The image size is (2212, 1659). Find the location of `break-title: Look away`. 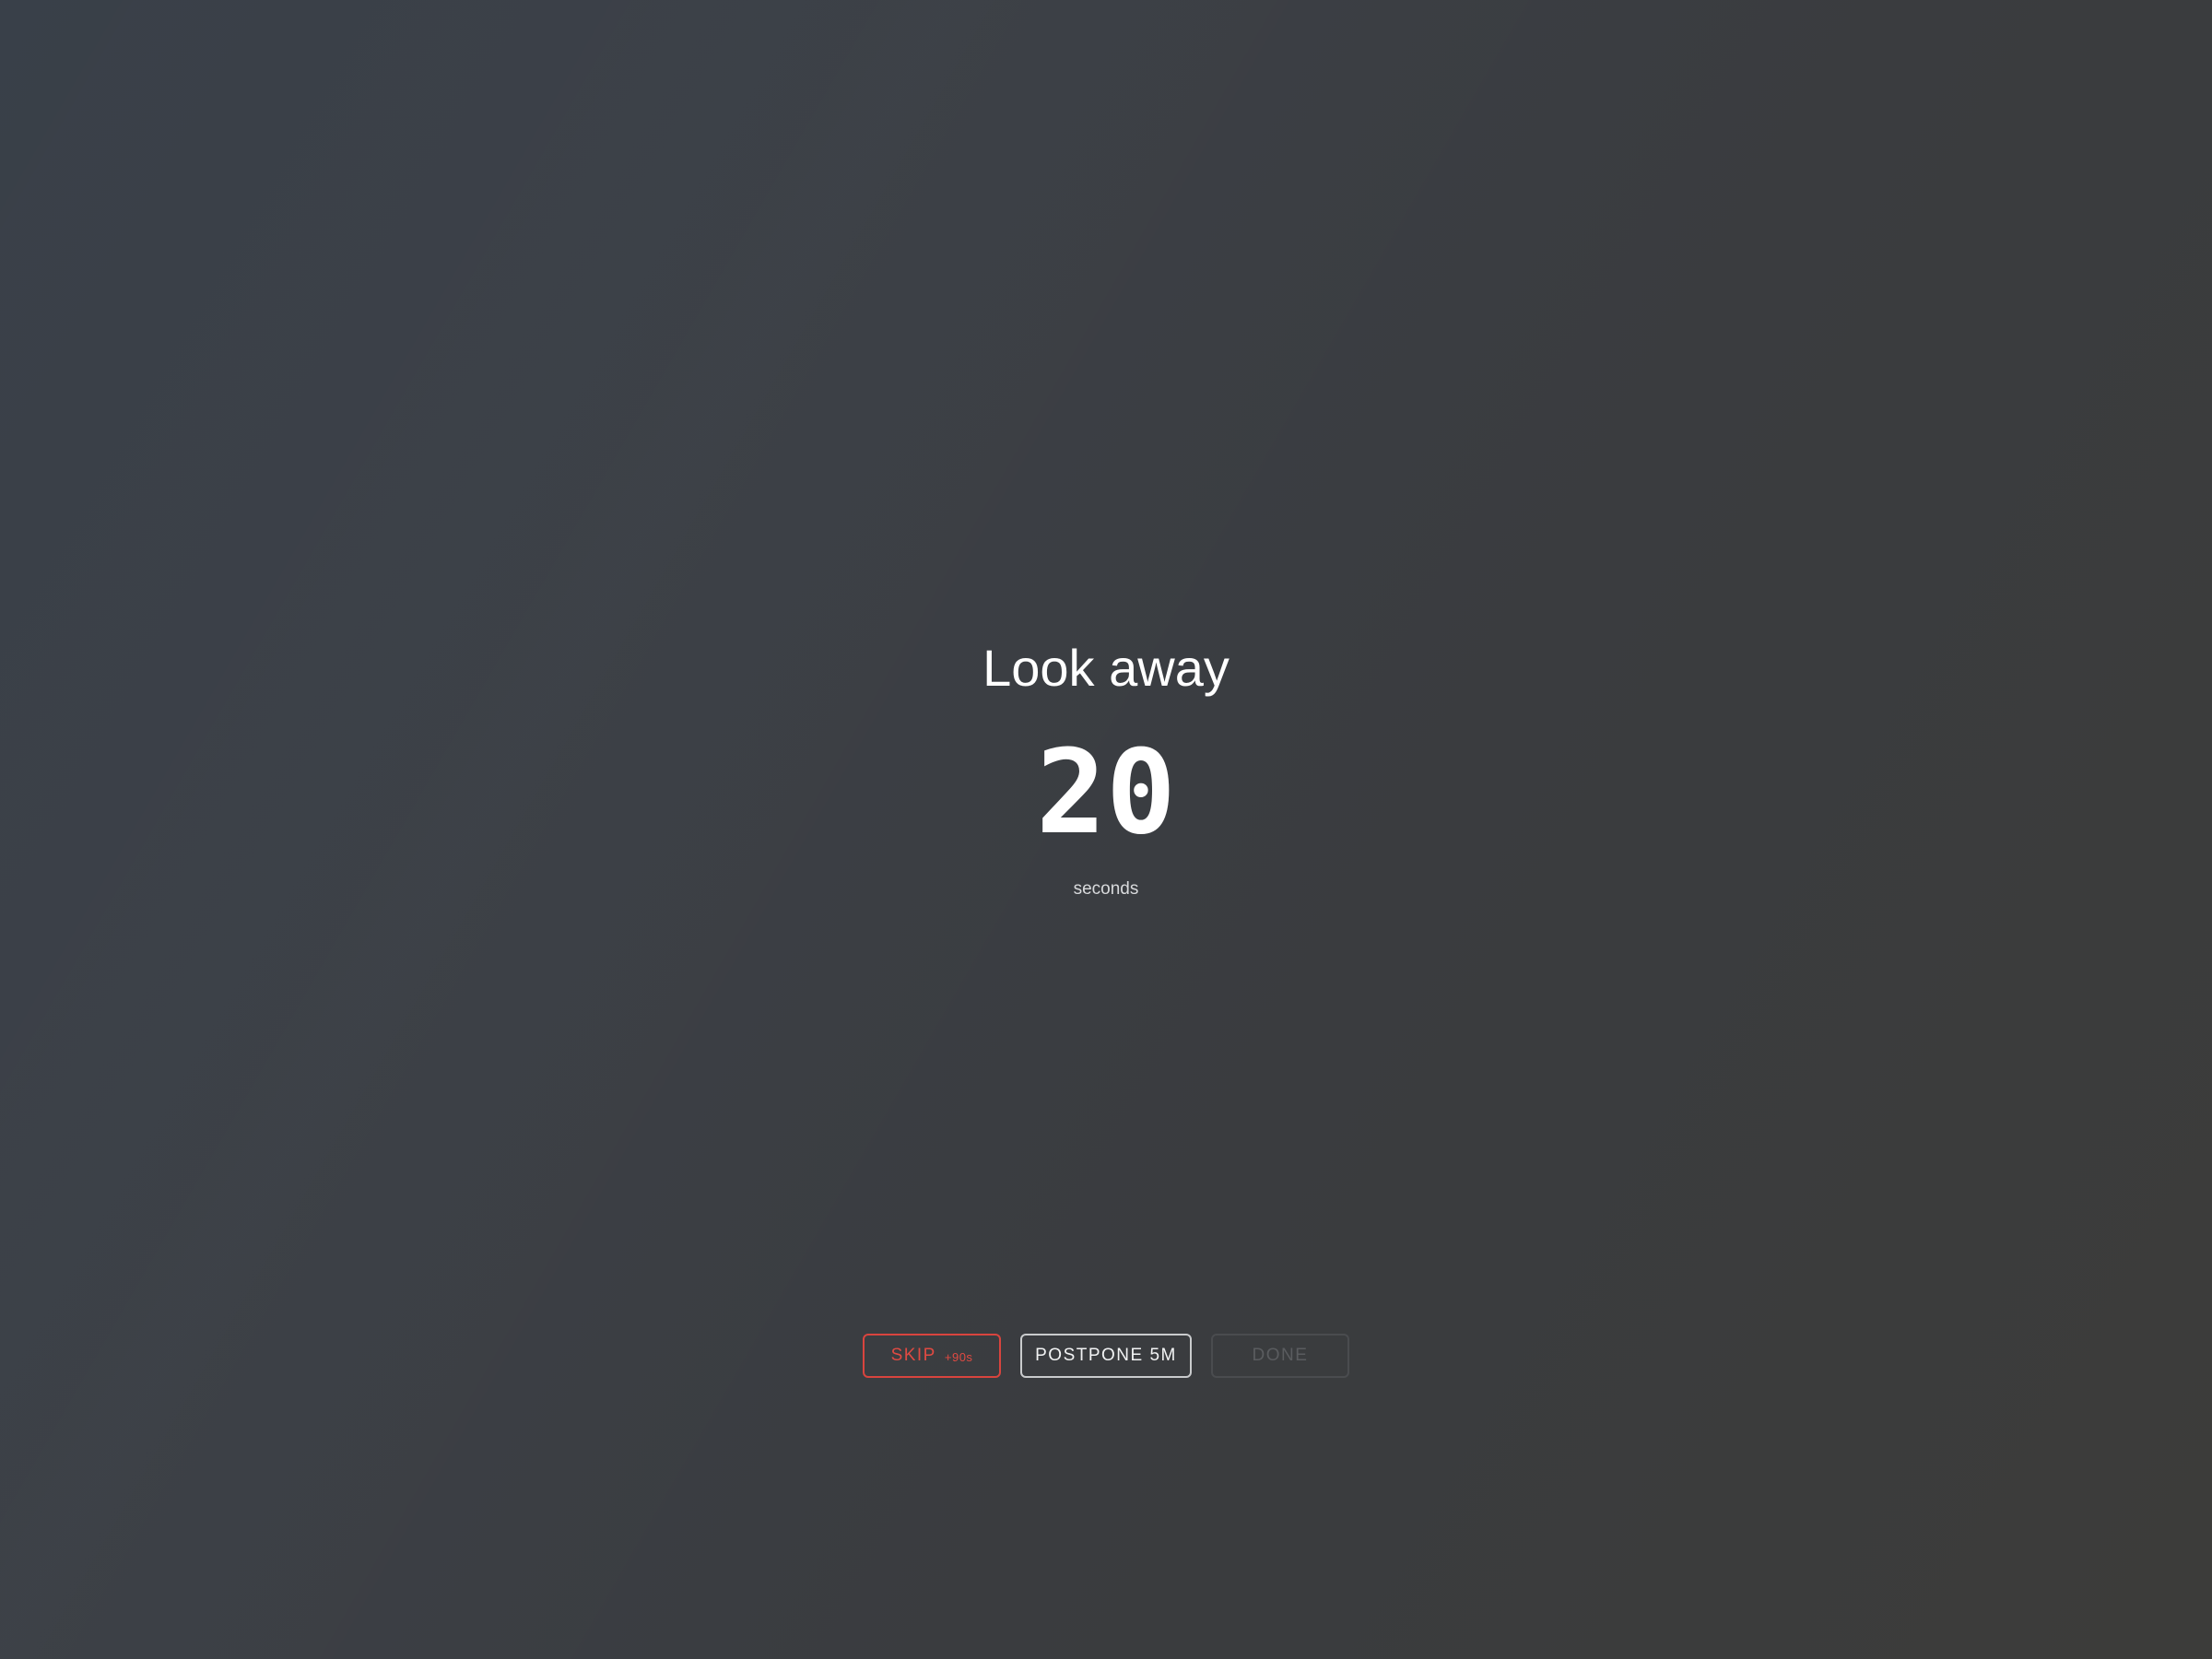

break-title: Look away is located at coordinates (1106, 668).